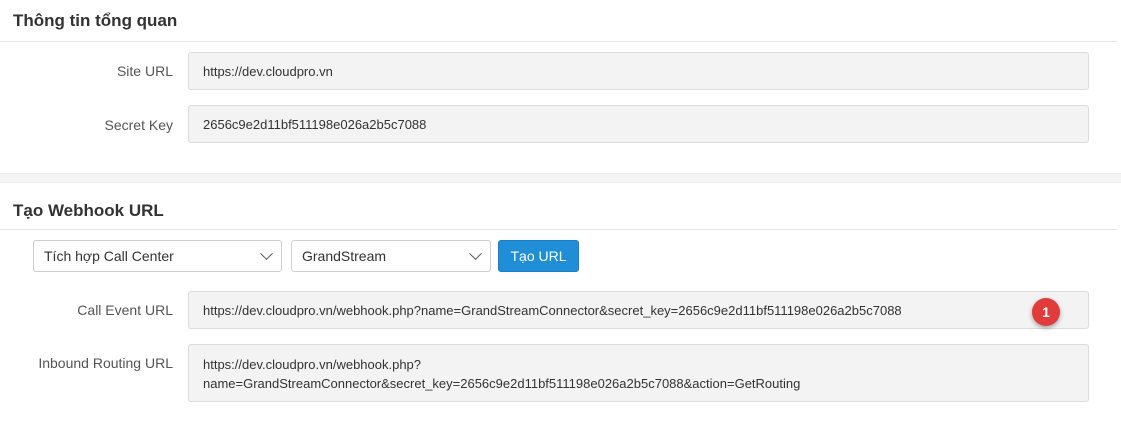  Describe the element at coordinates (344, 256) in the screenshot. I see `provider-select-value: GrandStream` at that location.